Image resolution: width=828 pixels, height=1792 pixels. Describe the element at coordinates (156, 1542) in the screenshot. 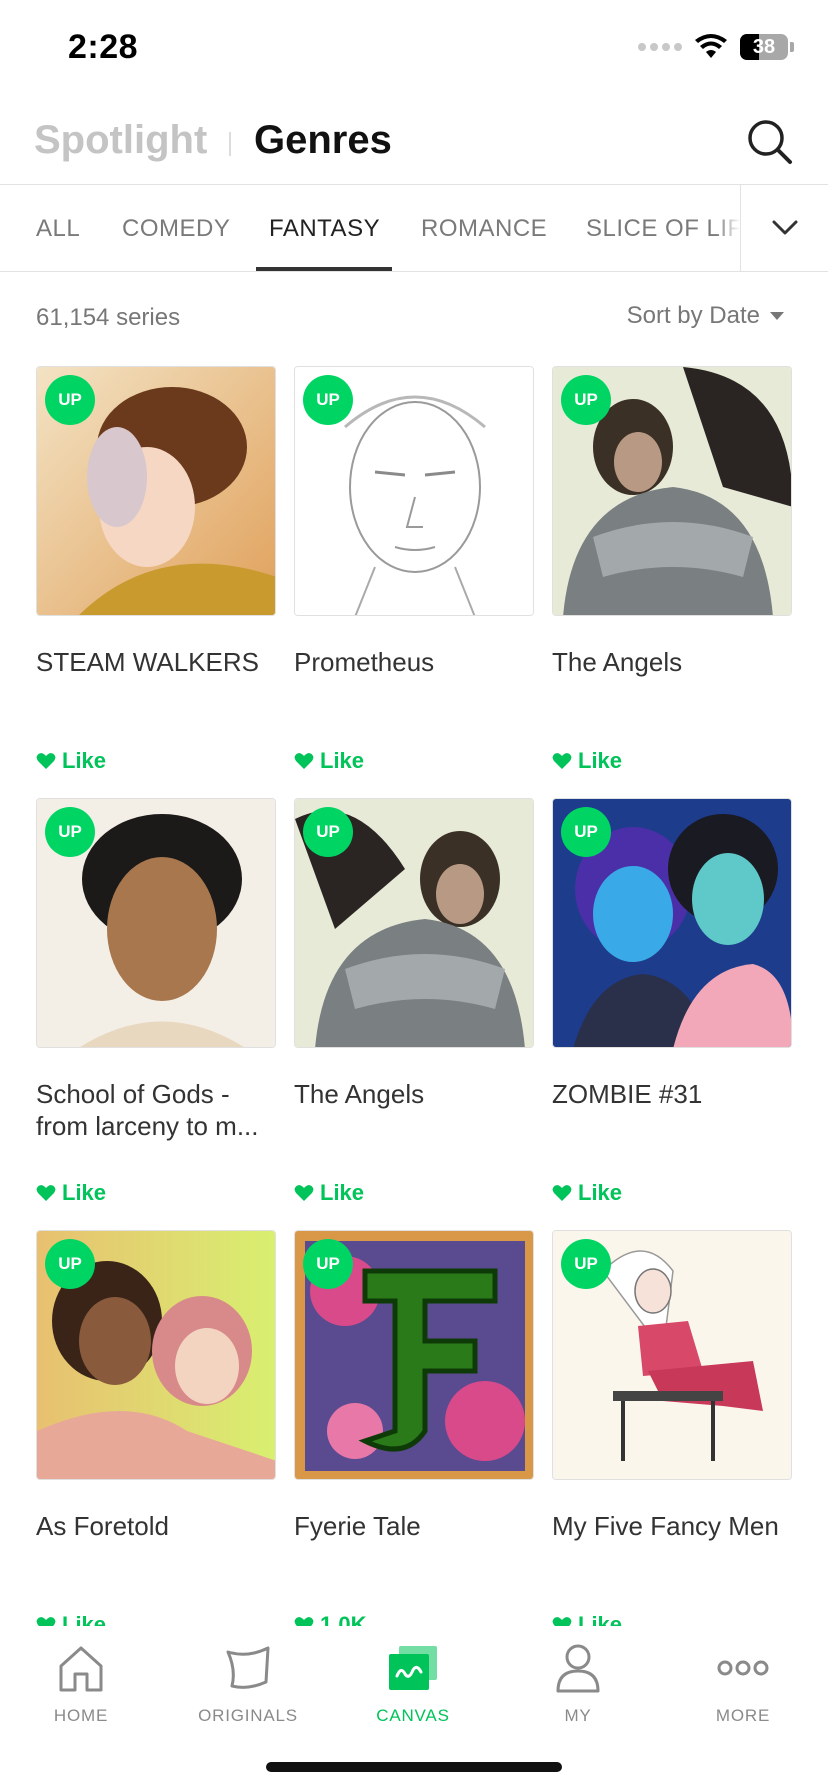

I see `series-title: As Foretold` at that location.